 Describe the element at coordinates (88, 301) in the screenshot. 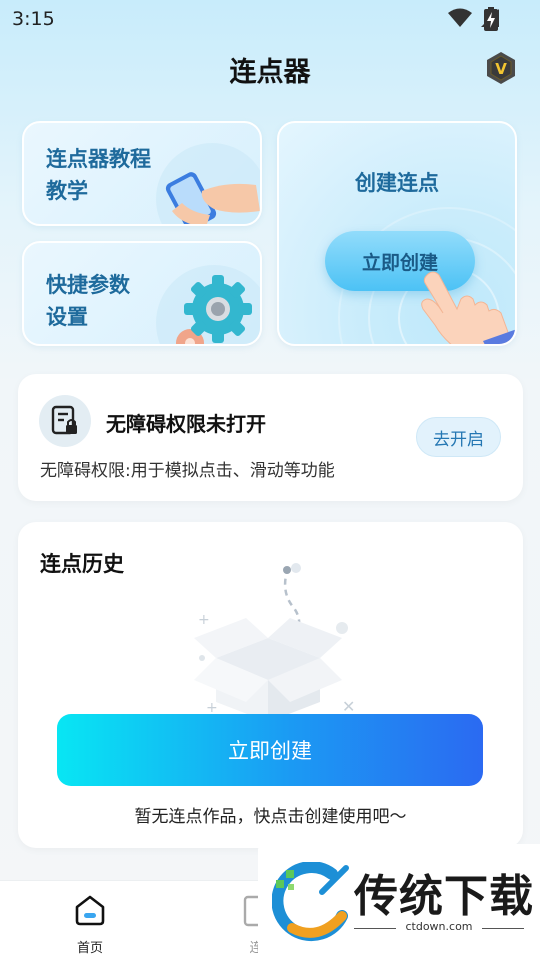

I see `params-label: 快捷参数 设置` at that location.